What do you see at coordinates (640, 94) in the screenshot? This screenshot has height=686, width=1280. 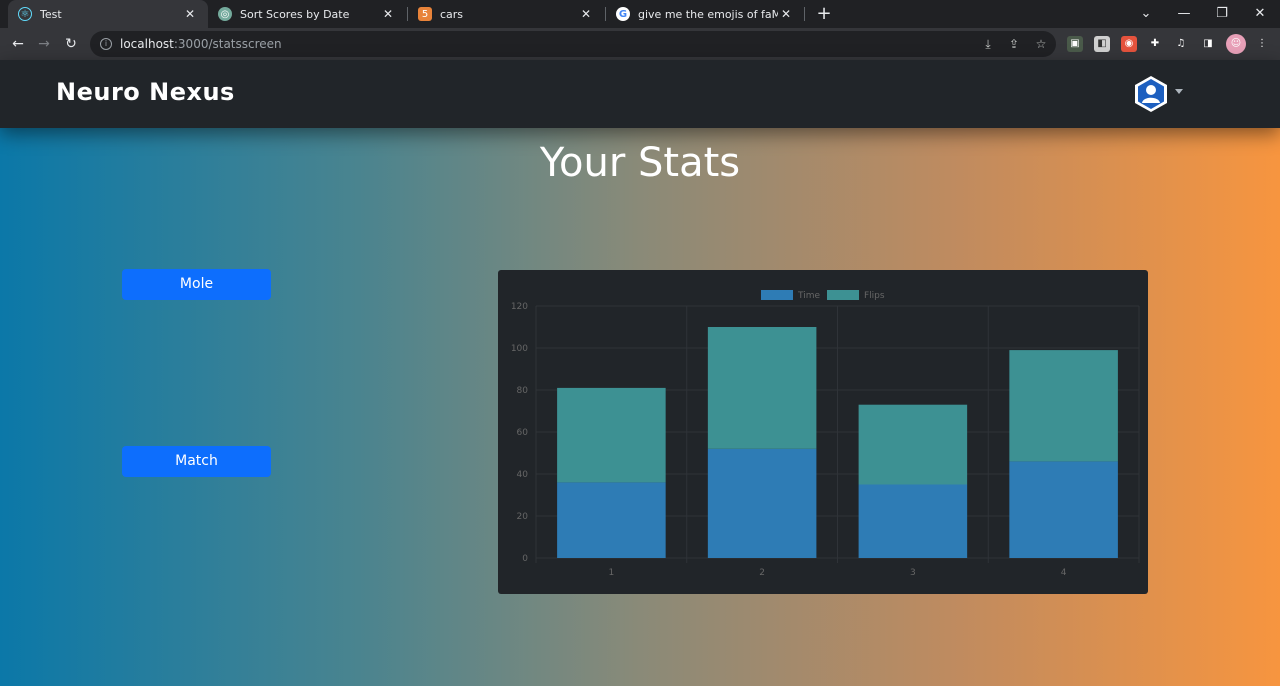 I see `navbar: Neuro Nexus` at bounding box center [640, 94].